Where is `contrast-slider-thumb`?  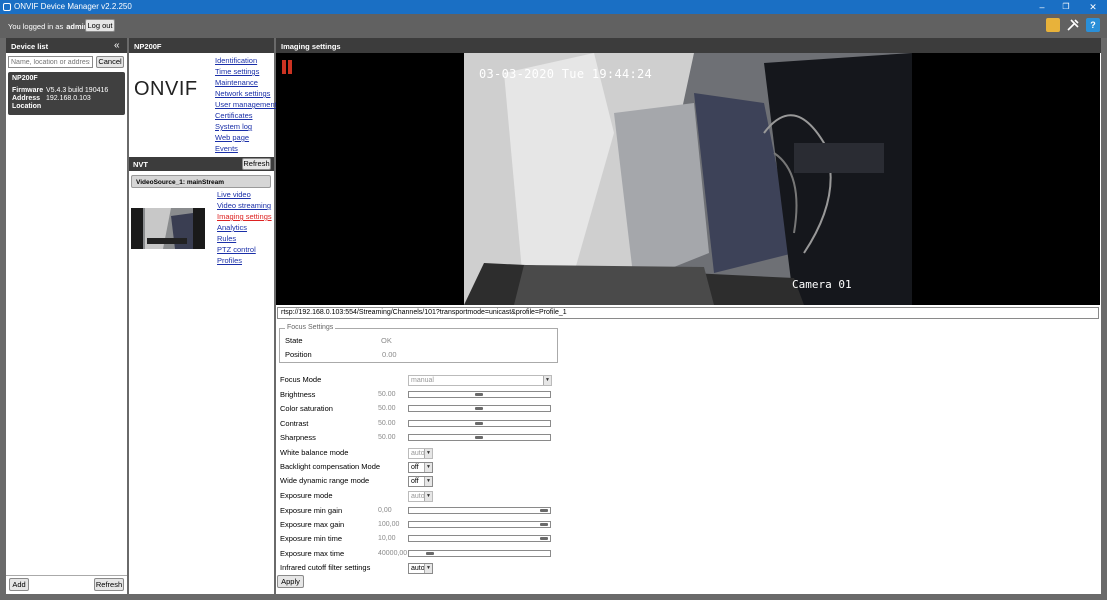 contrast-slider-thumb is located at coordinates (479, 423).